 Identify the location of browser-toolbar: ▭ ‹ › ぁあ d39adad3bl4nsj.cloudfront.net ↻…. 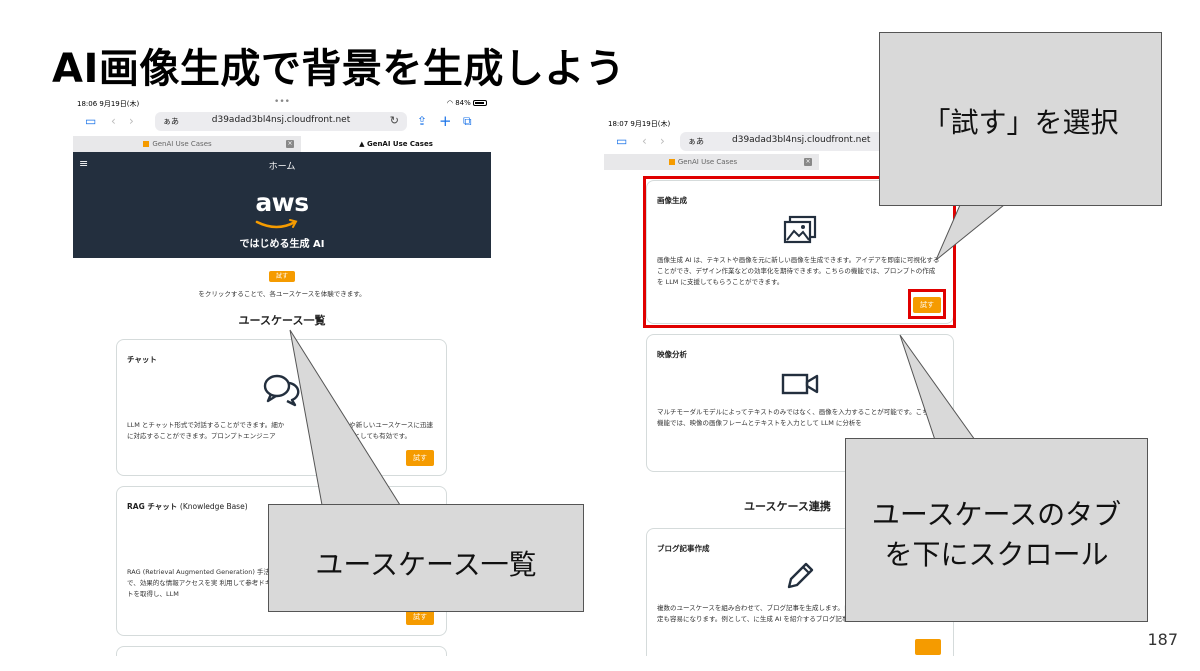
(282, 122).